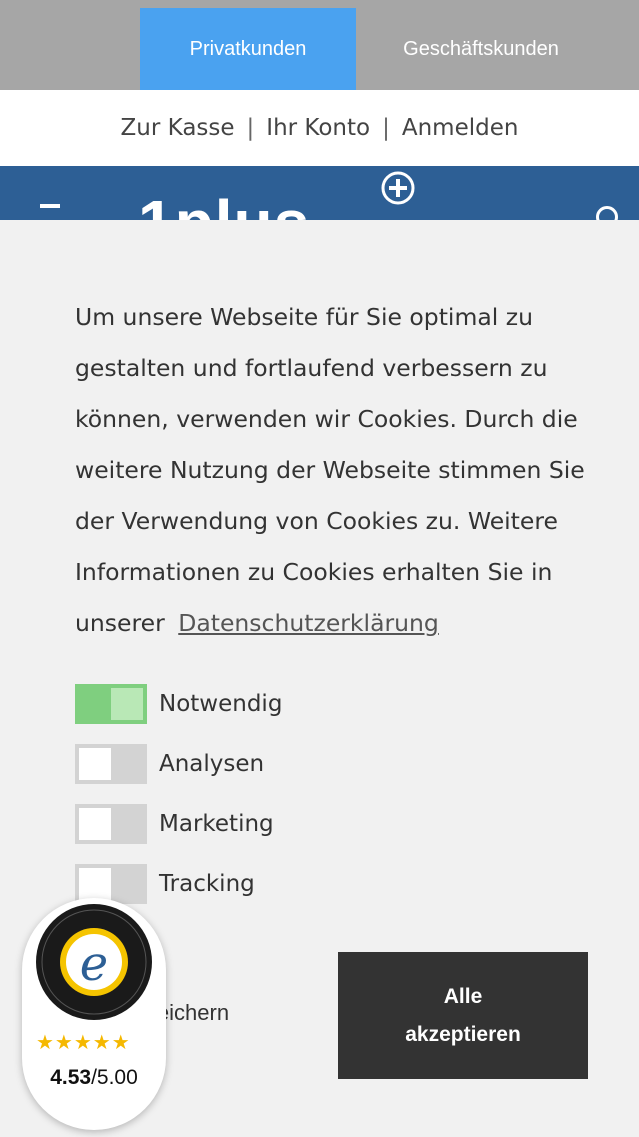 Image resolution: width=639 pixels, height=1137 pixels. Describe the element at coordinates (71, 1077) in the screenshot. I see `rating-value: 4.53` at that location.